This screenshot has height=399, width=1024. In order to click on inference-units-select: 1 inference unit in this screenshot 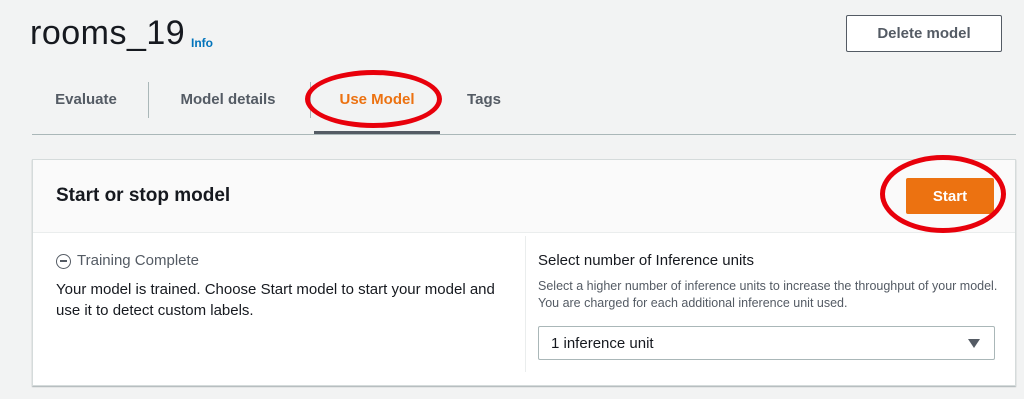, I will do `click(766, 343)`.